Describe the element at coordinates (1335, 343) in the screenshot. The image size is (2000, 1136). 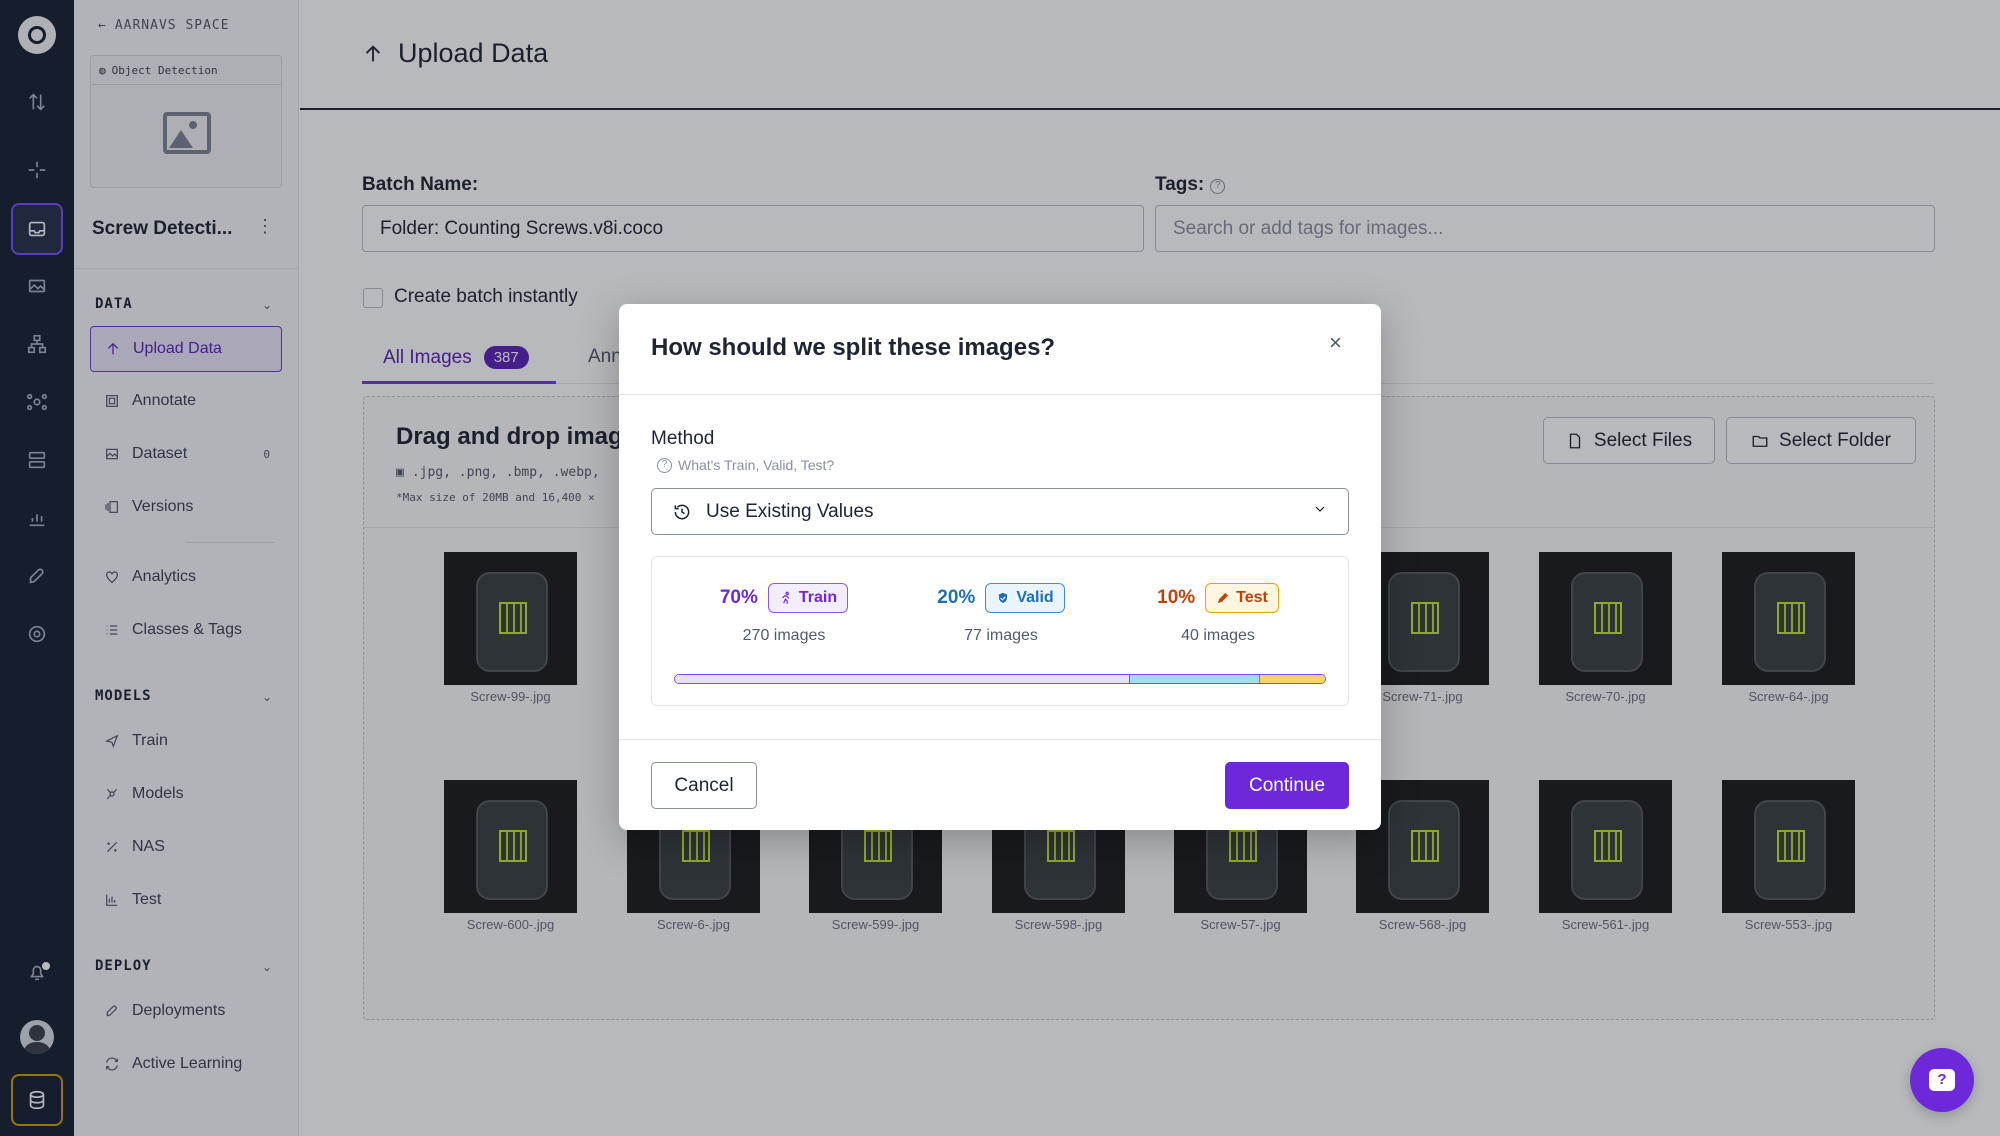
I see `close-icon: ×` at that location.